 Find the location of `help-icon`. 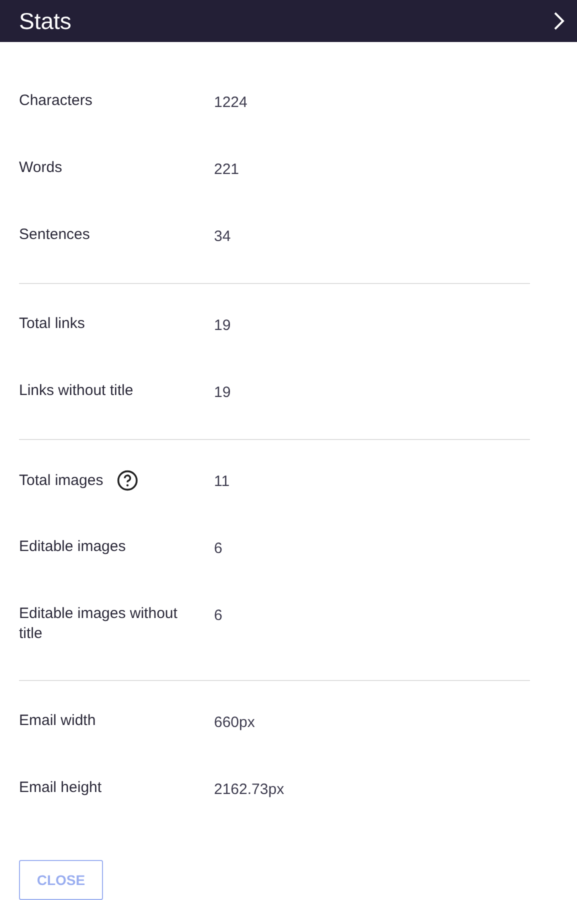

help-icon is located at coordinates (127, 480).